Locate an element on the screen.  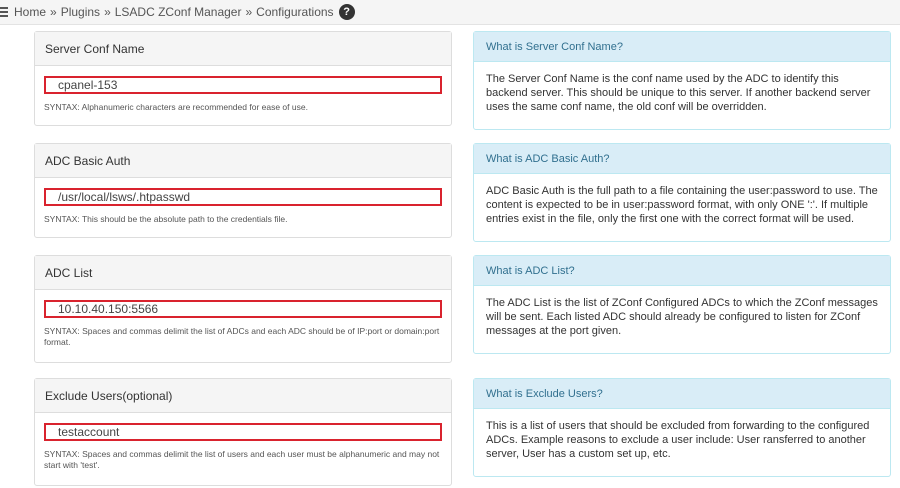
hamburger-menu-icon is located at coordinates (4, 12).